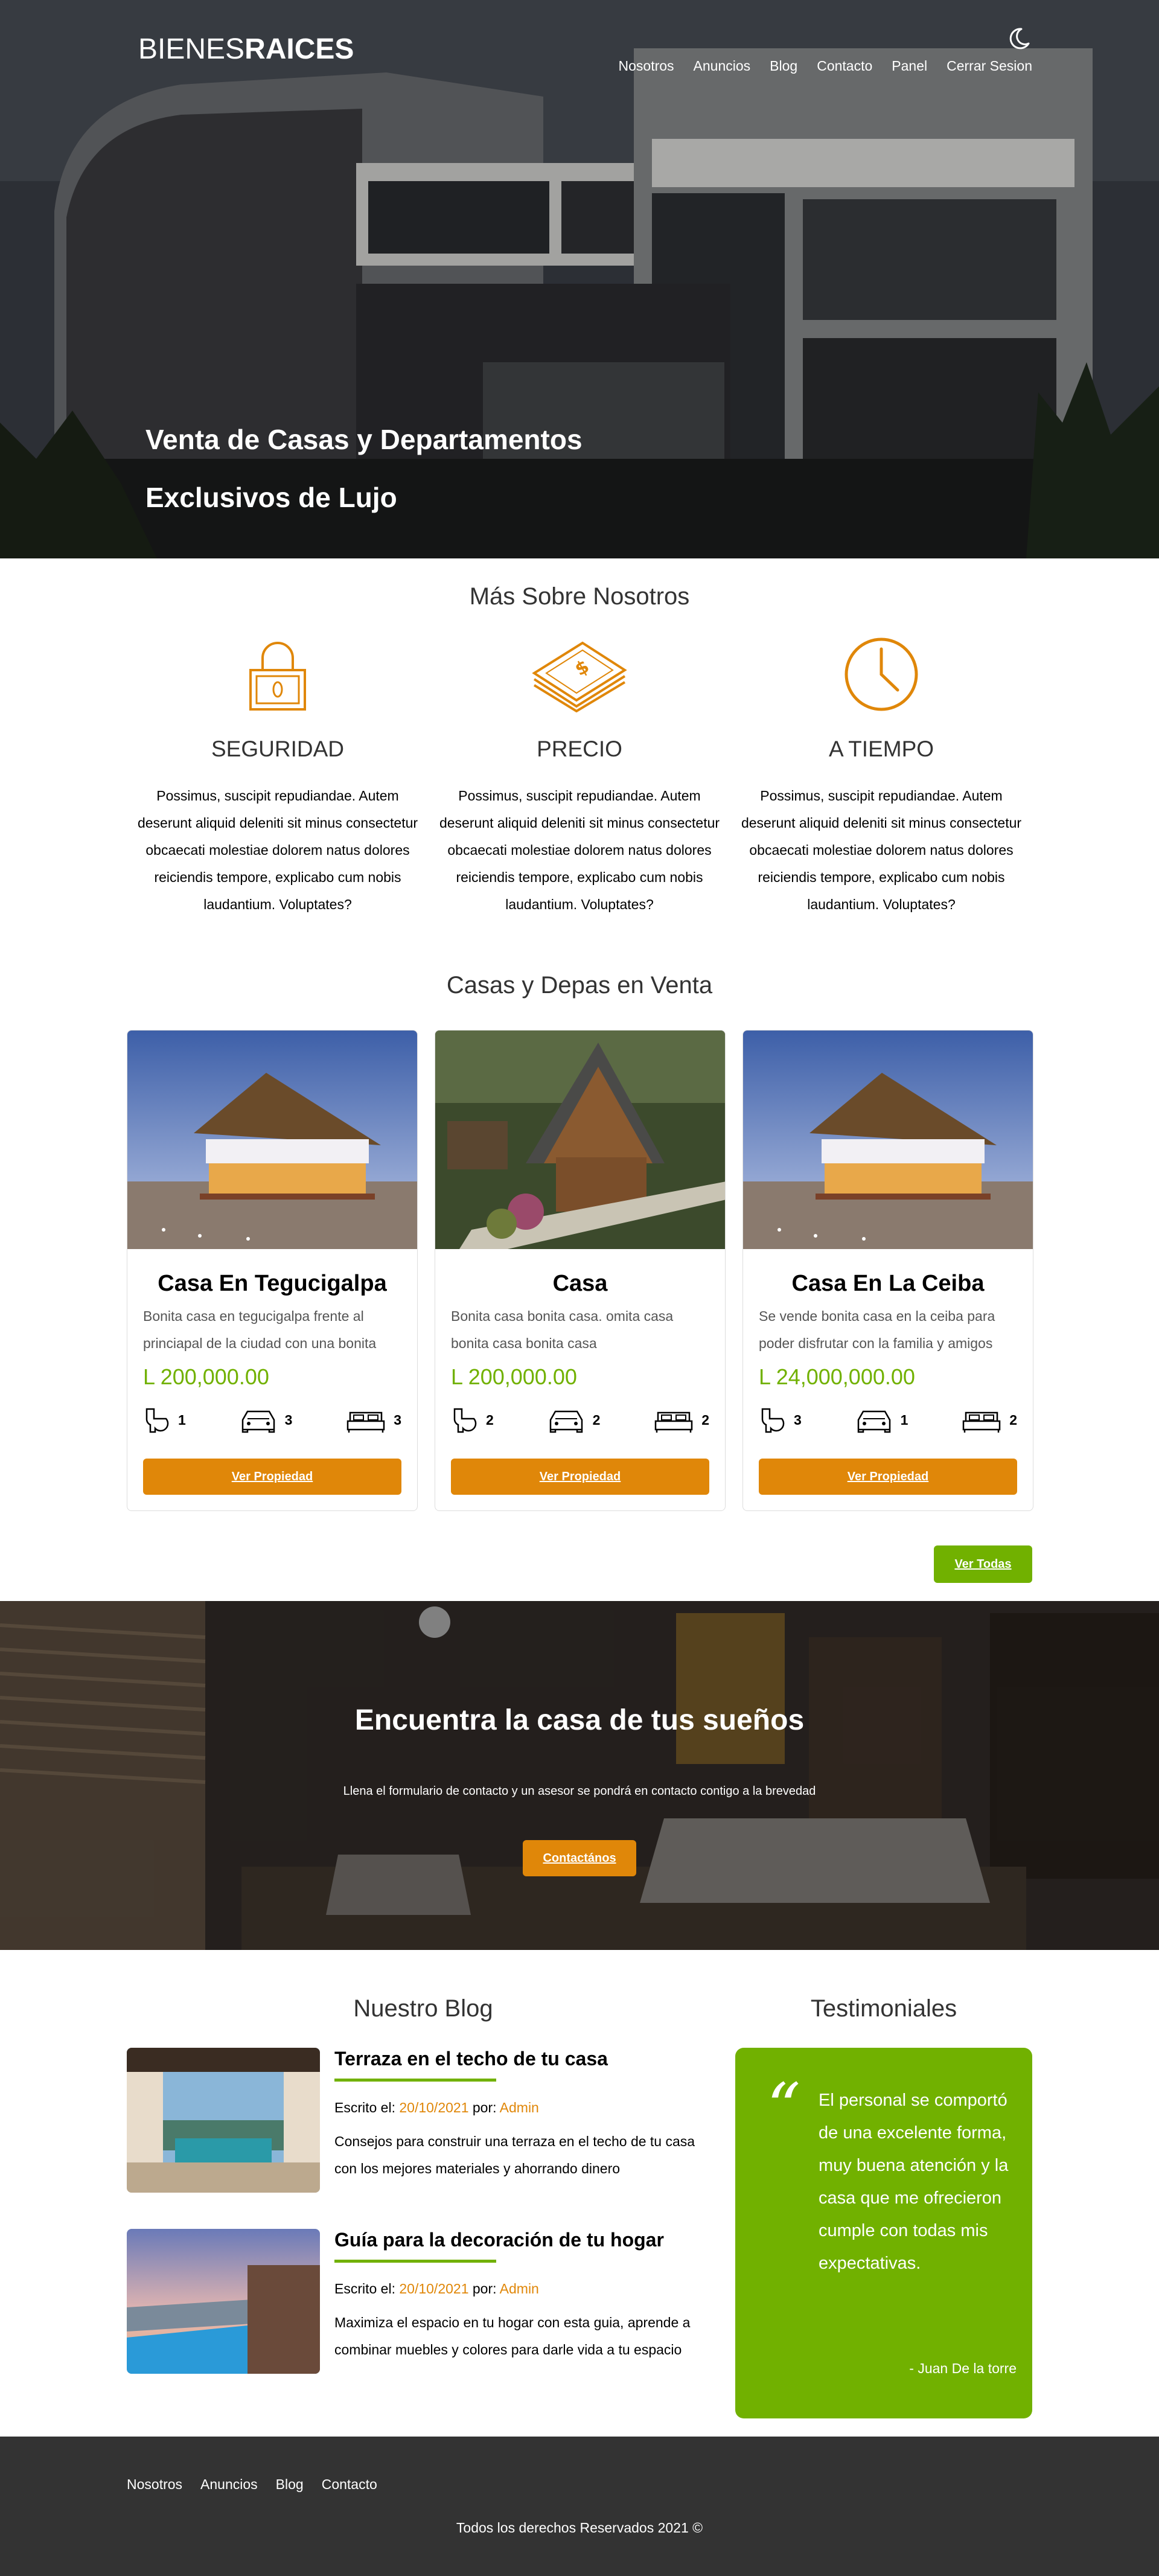 The image size is (1159, 2576). I want to click on nav-blog: Blog, so click(783, 66).